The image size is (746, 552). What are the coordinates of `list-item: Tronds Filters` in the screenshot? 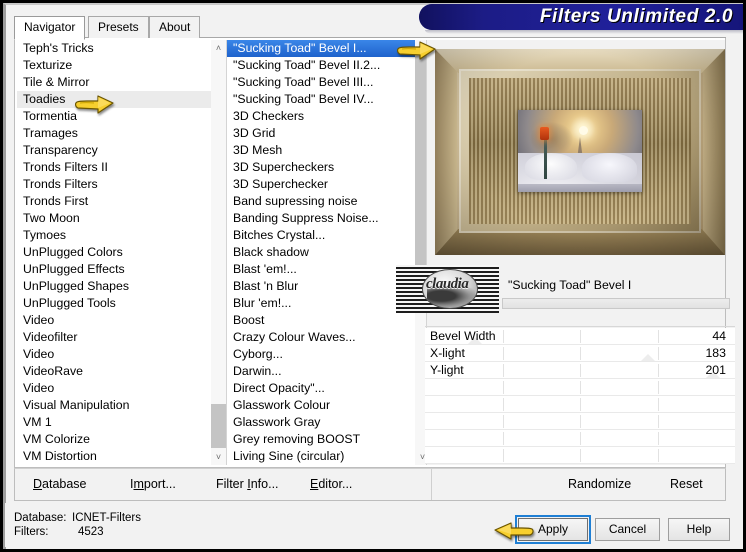 It's located at (114, 184).